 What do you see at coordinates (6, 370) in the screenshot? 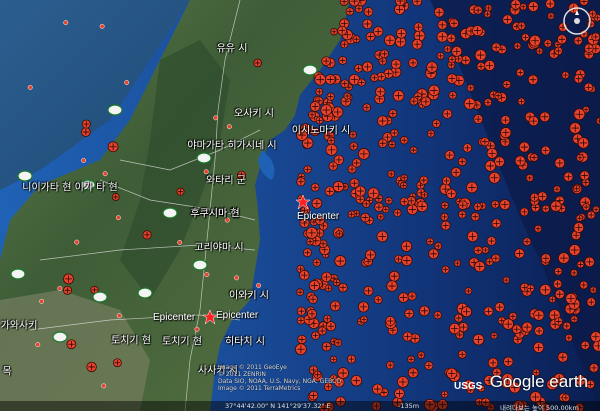
I see `place-label: 목` at bounding box center [6, 370].